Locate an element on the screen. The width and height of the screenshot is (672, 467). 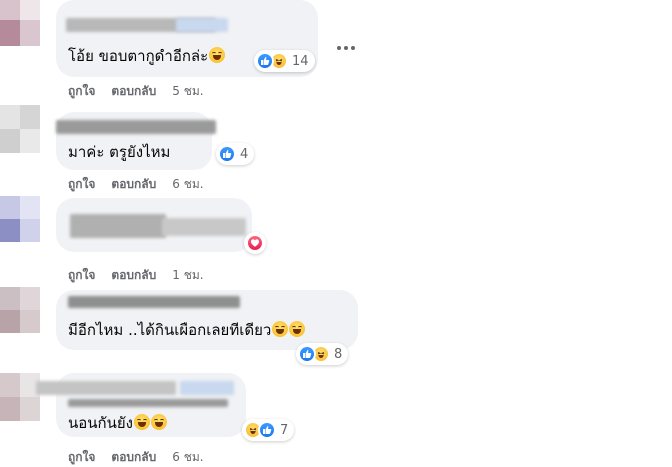
comment-bubble: มาค่ะ ตรูยังไหม is located at coordinates (136, 141).